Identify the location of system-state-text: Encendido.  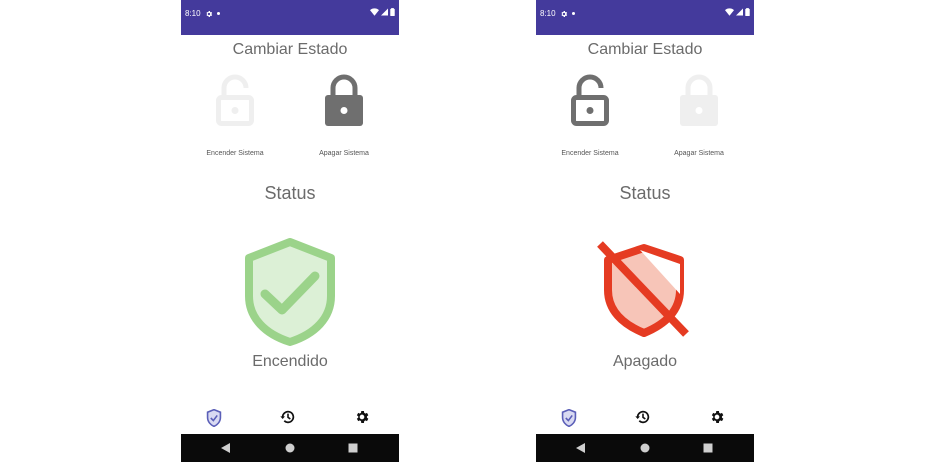
(290, 361).